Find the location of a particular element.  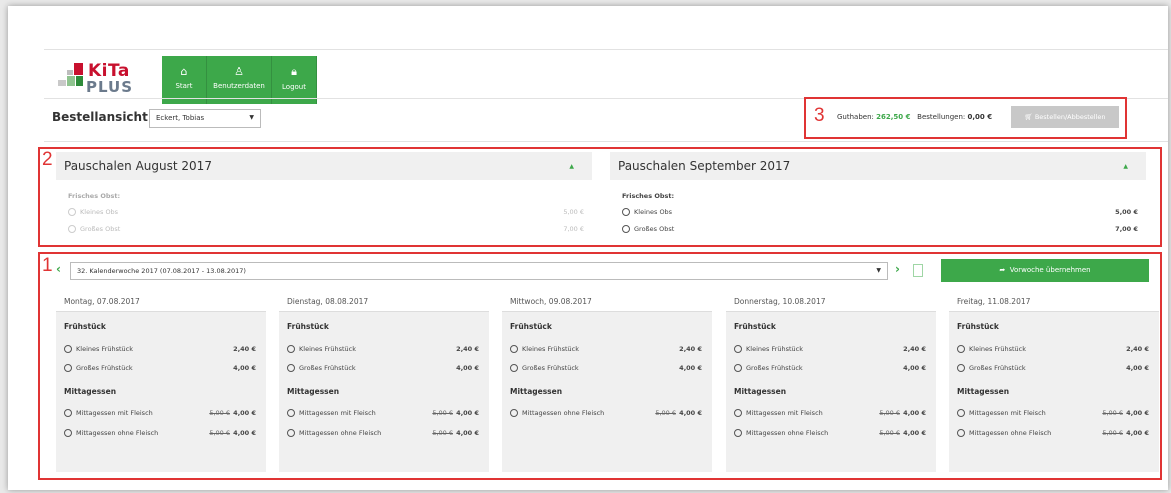

copy-previous-week-button: ➦ Vorwoche übernehmen is located at coordinates (1045, 270).